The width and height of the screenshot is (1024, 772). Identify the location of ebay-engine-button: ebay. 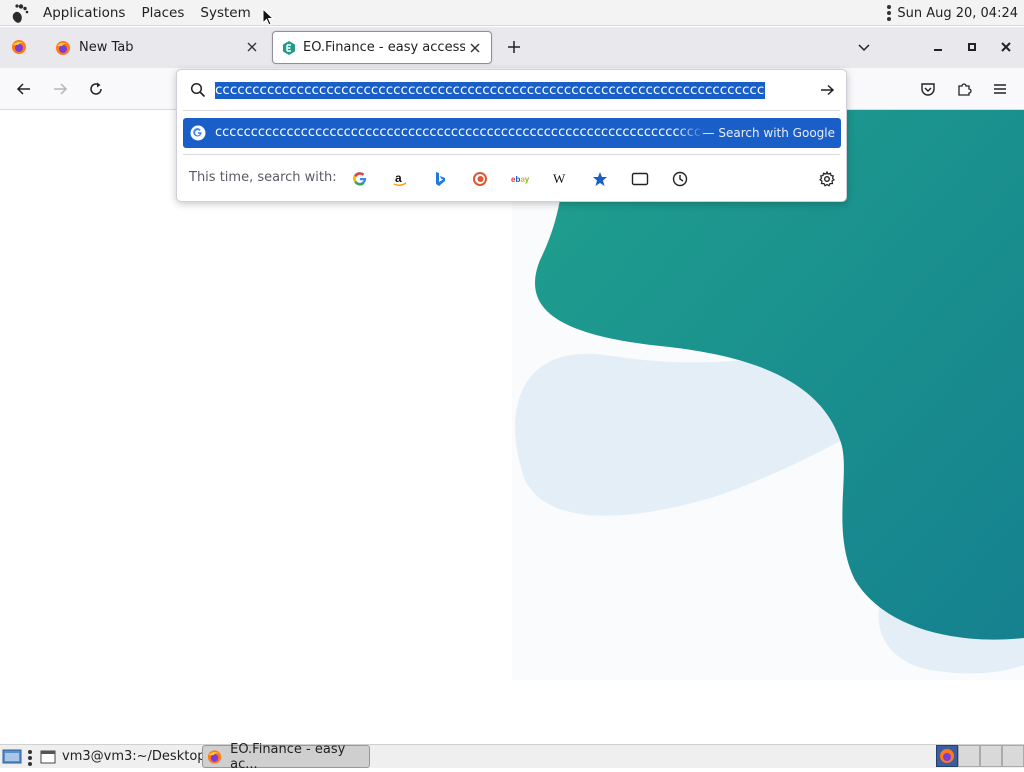
(520, 179).